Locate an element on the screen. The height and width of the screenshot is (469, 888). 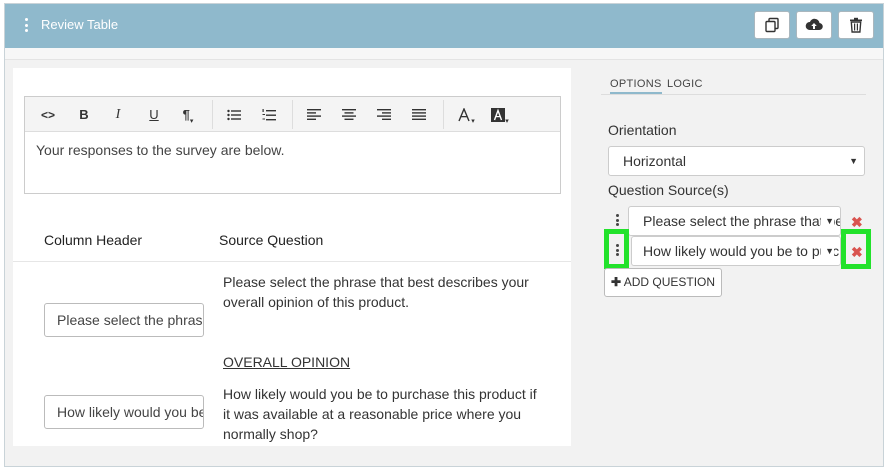
panel-tabs: OPTIONS LOGIC is located at coordinates (733, 84).